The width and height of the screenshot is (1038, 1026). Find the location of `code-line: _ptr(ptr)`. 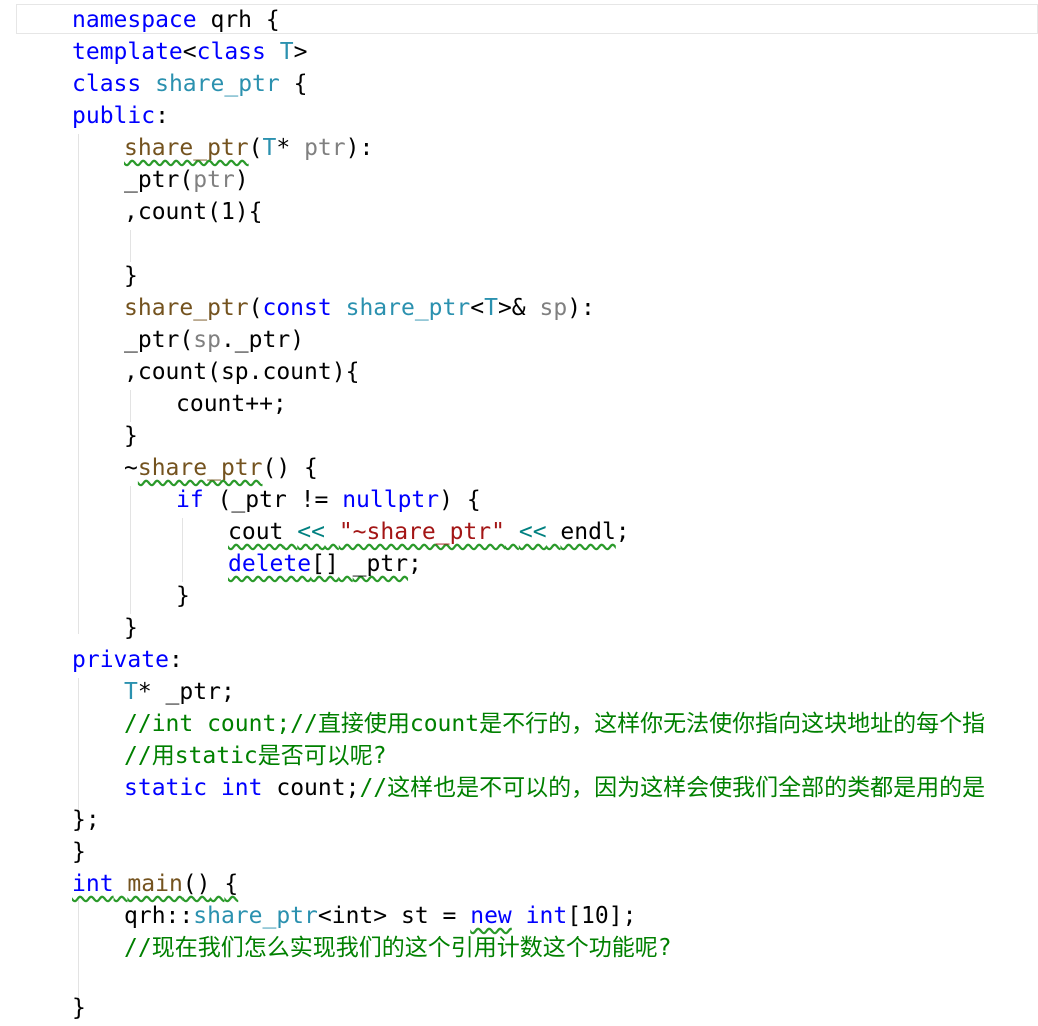

code-line: _ptr(ptr) is located at coordinates (186, 180).